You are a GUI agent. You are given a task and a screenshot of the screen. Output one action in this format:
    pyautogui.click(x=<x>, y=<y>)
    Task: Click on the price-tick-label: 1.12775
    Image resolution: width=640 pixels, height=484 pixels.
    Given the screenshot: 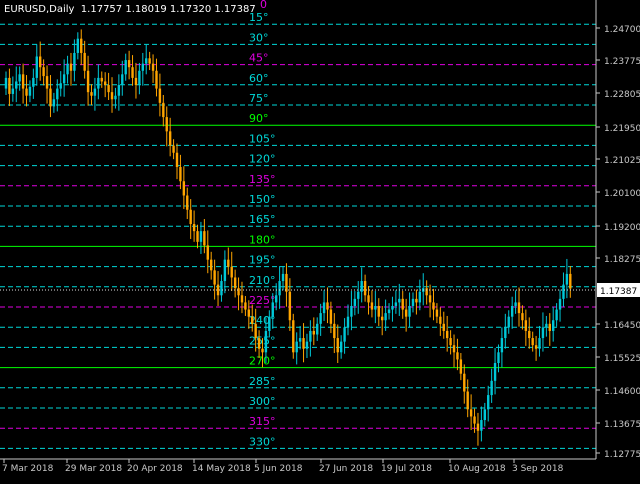 What is the action you would take?
    pyautogui.click(x=622, y=455)
    